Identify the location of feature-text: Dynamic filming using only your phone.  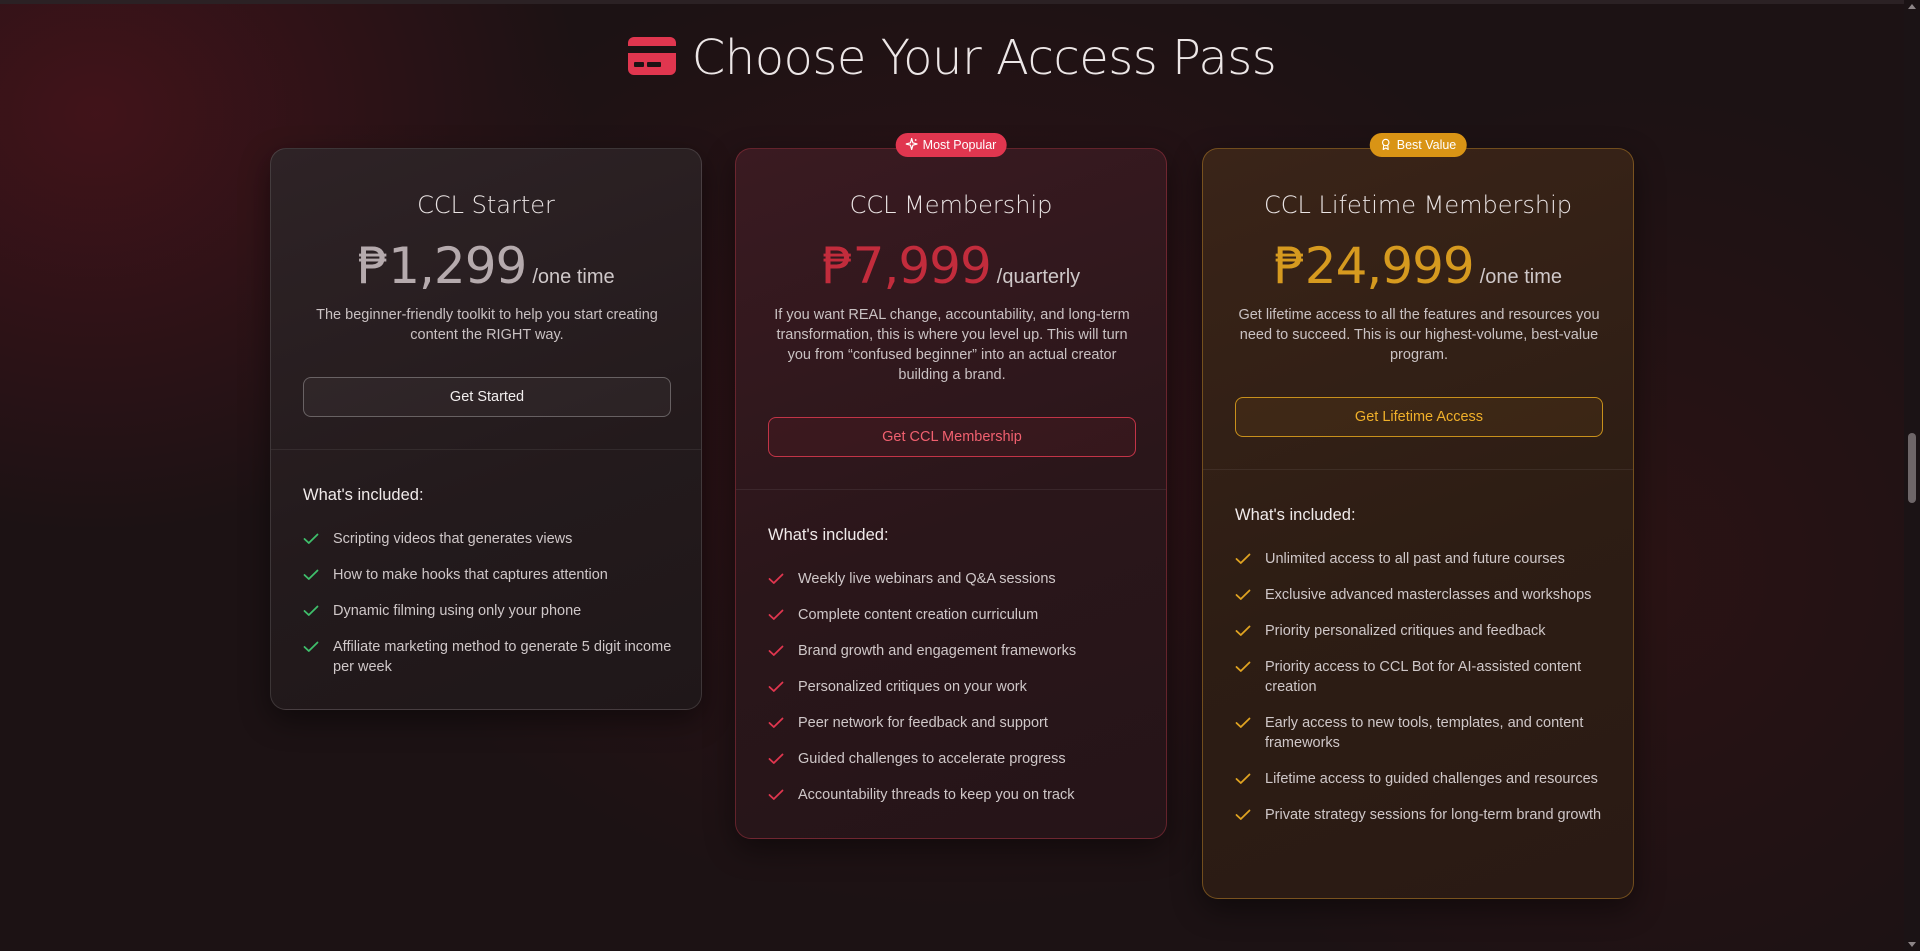
(457, 611).